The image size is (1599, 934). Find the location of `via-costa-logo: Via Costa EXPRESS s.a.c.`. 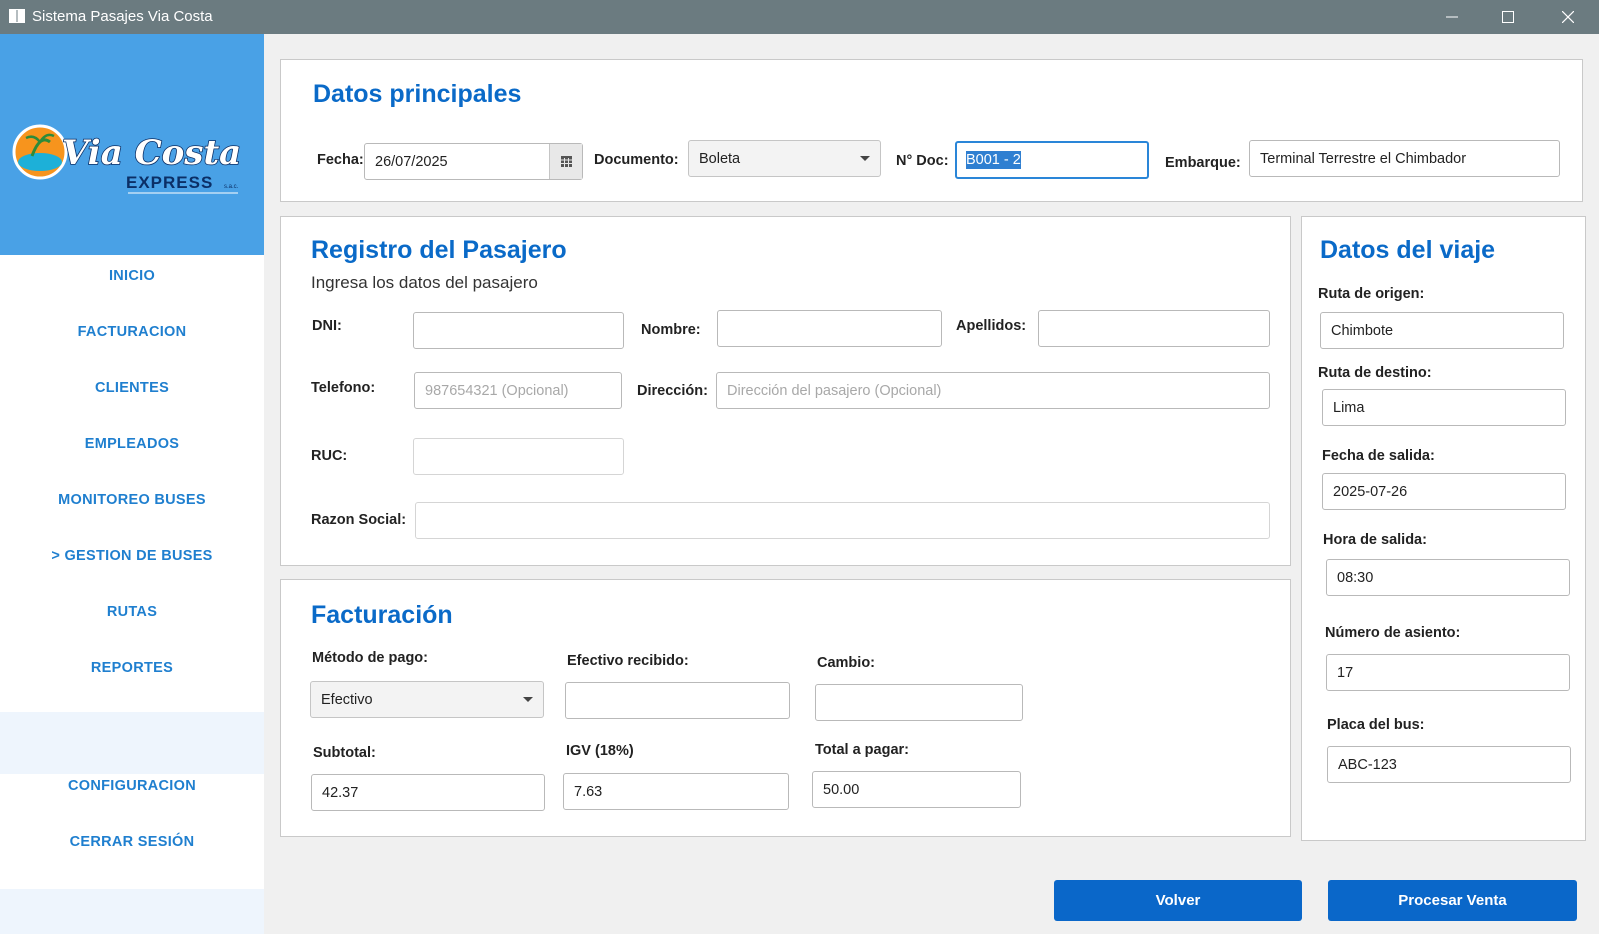

via-costa-logo: Via Costa EXPRESS s.a.c. is located at coordinates (127, 159).